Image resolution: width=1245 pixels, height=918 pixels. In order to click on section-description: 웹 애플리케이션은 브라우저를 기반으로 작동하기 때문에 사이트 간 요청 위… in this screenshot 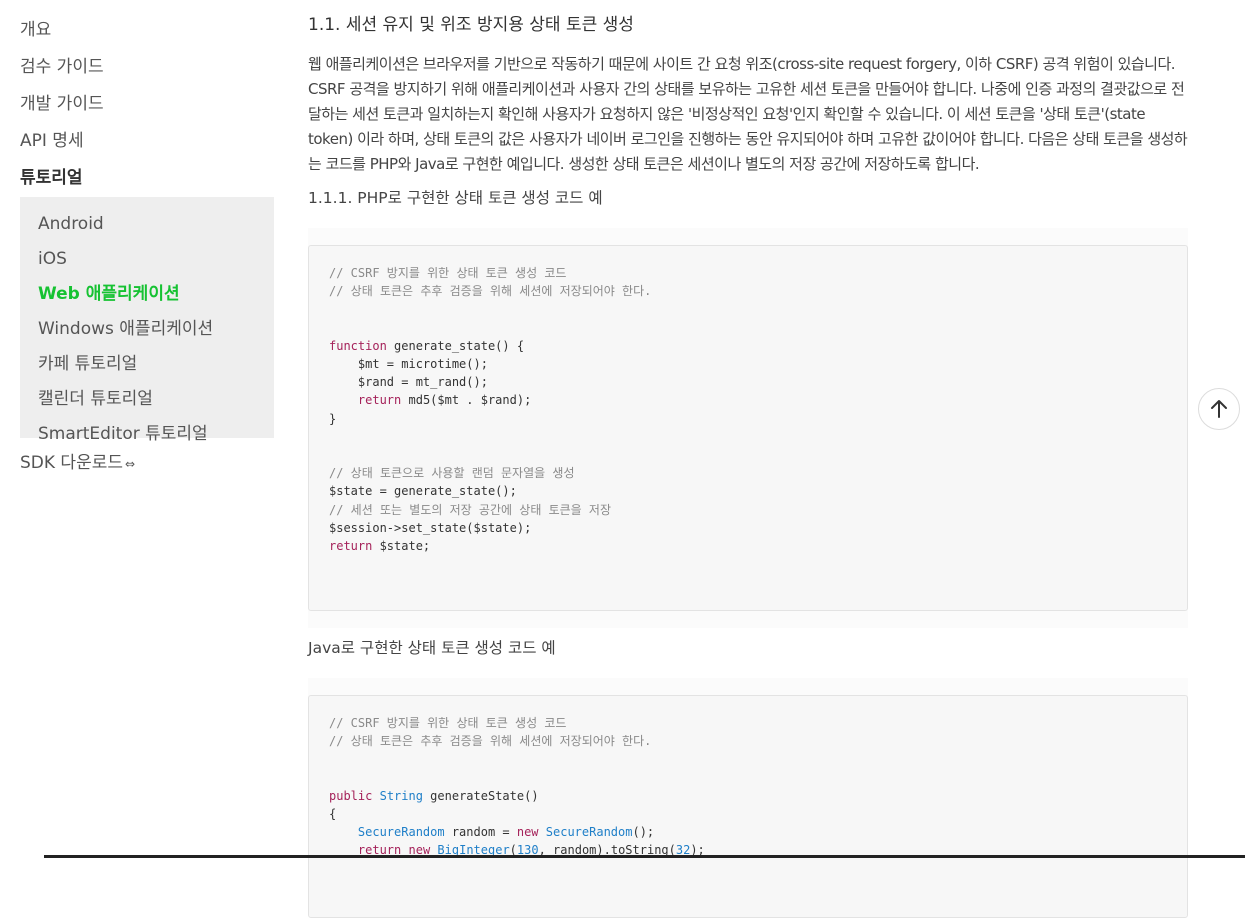, I will do `click(748, 114)`.